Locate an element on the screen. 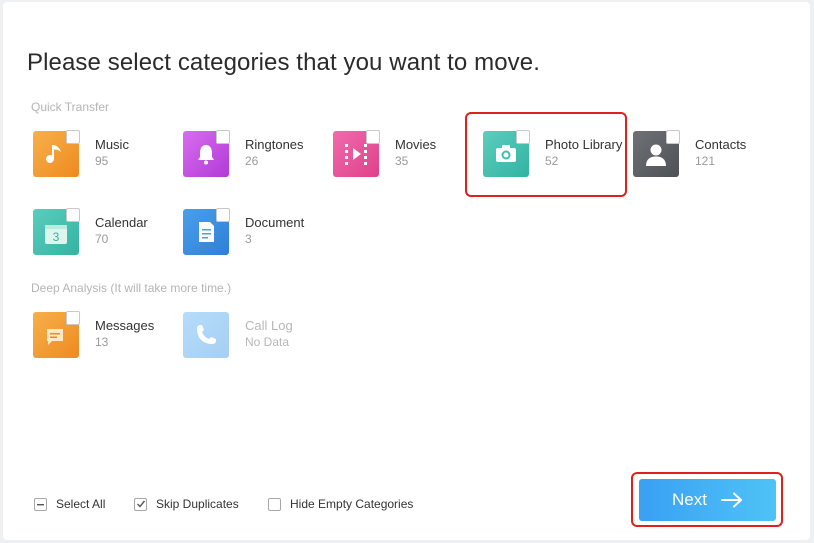 Image resolution: width=814 pixels, height=543 pixels. arrow-right-icon is located at coordinates (731, 500).